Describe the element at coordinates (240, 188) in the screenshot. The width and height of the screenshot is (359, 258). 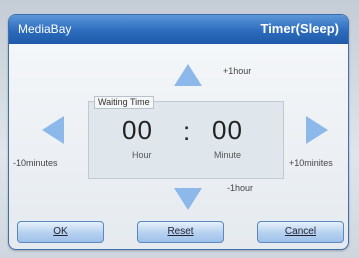
I see `decrease-hour-hint: -1hour` at that location.